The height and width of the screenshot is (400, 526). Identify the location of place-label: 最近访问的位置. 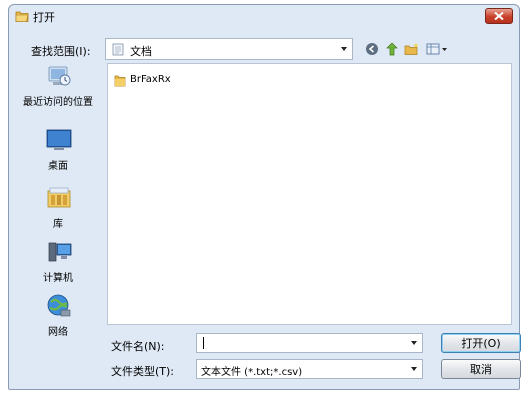
(58, 102).